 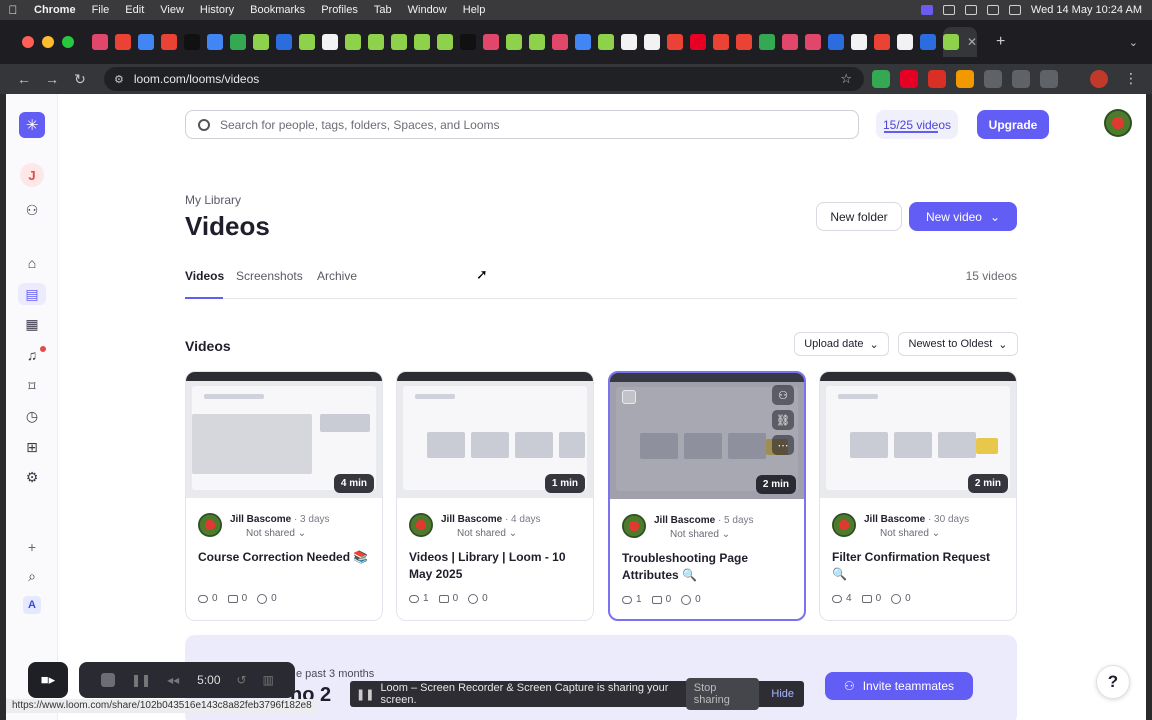 What do you see at coordinates (992, 10) in the screenshot?
I see `wifi-icon` at bounding box center [992, 10].